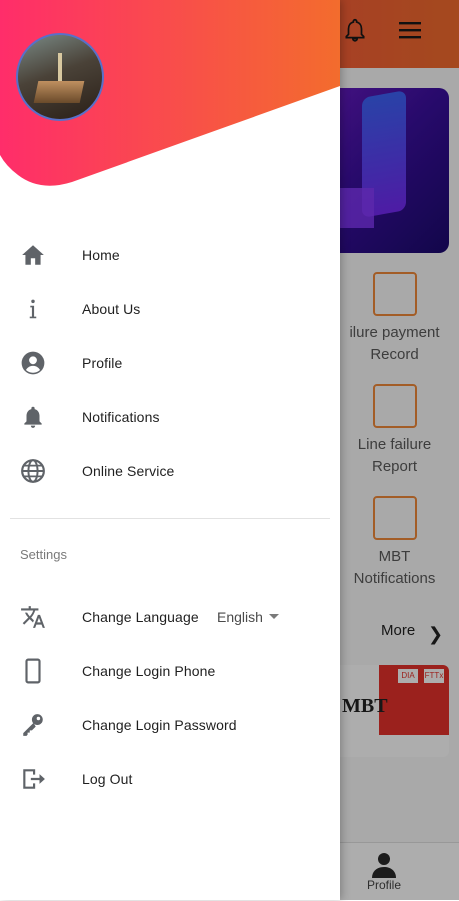 The height and width of the screenshot is (901, 459). I want to click on key-icon, so click(33, 725).